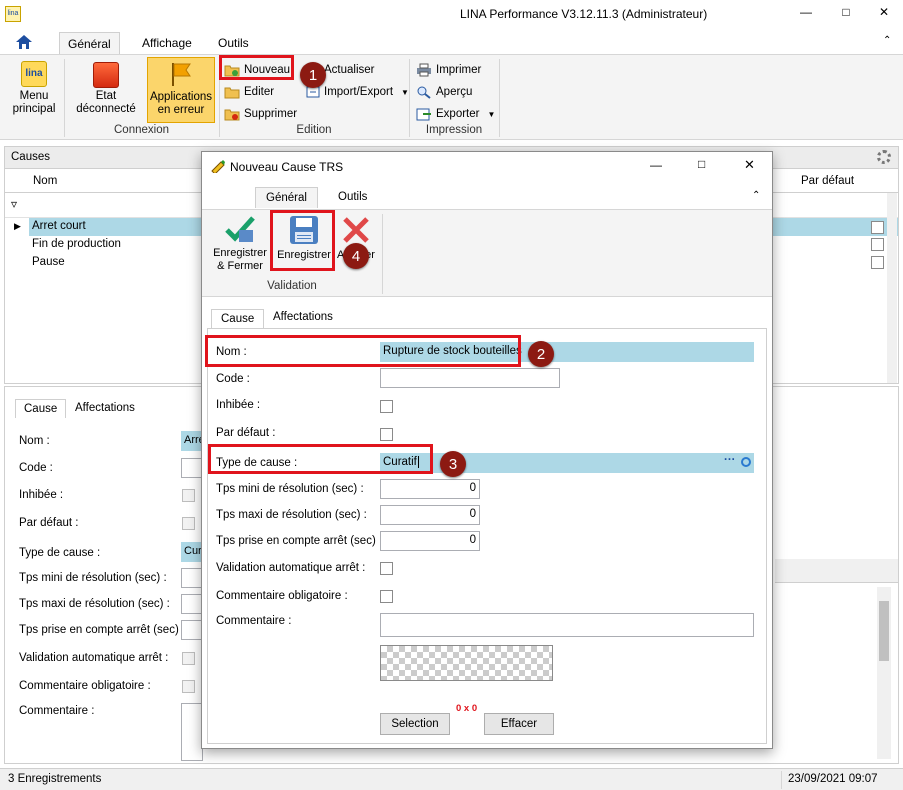 The width and height of the screenshot is (903, 790). Describe the element at coordinates (415, 724) in the screenshot. I see `selection-button: Selection` at that location.